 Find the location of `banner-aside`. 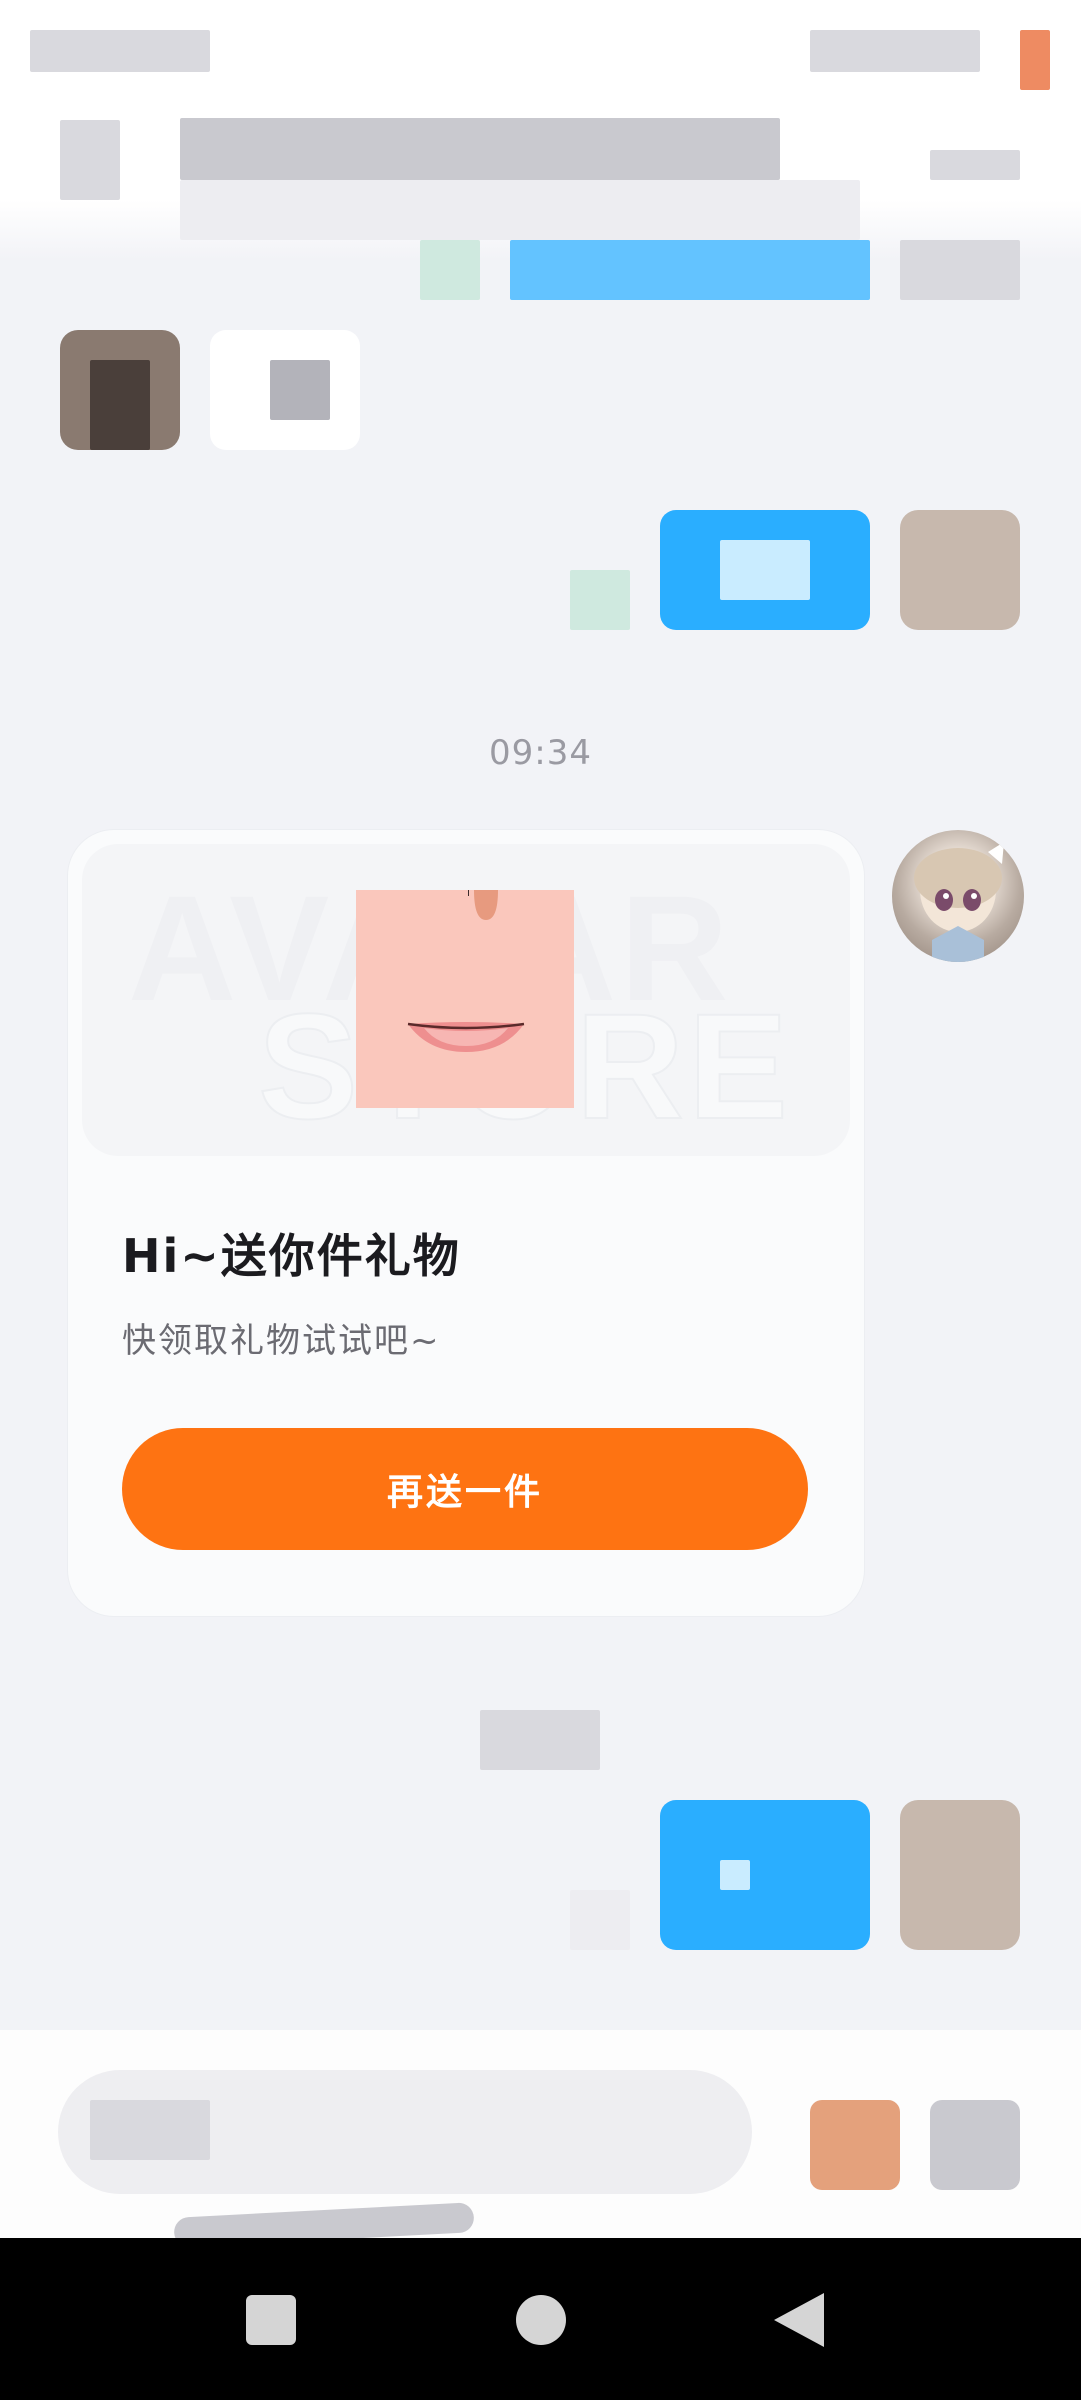

banner-aside is located at coordinates (960, 270).